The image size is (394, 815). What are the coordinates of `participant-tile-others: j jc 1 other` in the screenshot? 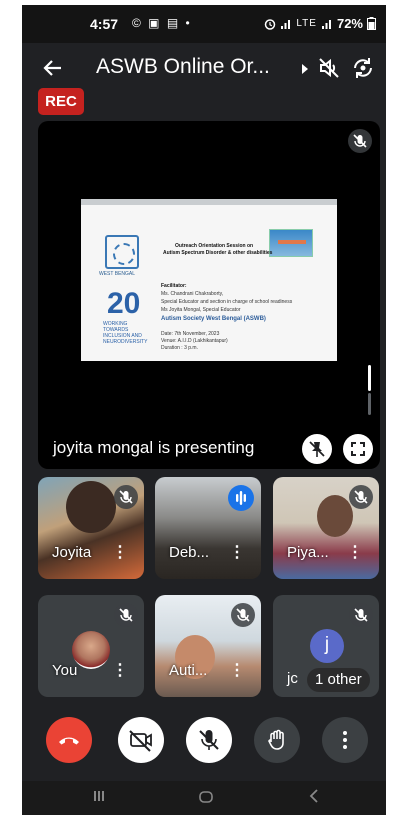 It's located at (326, 646).